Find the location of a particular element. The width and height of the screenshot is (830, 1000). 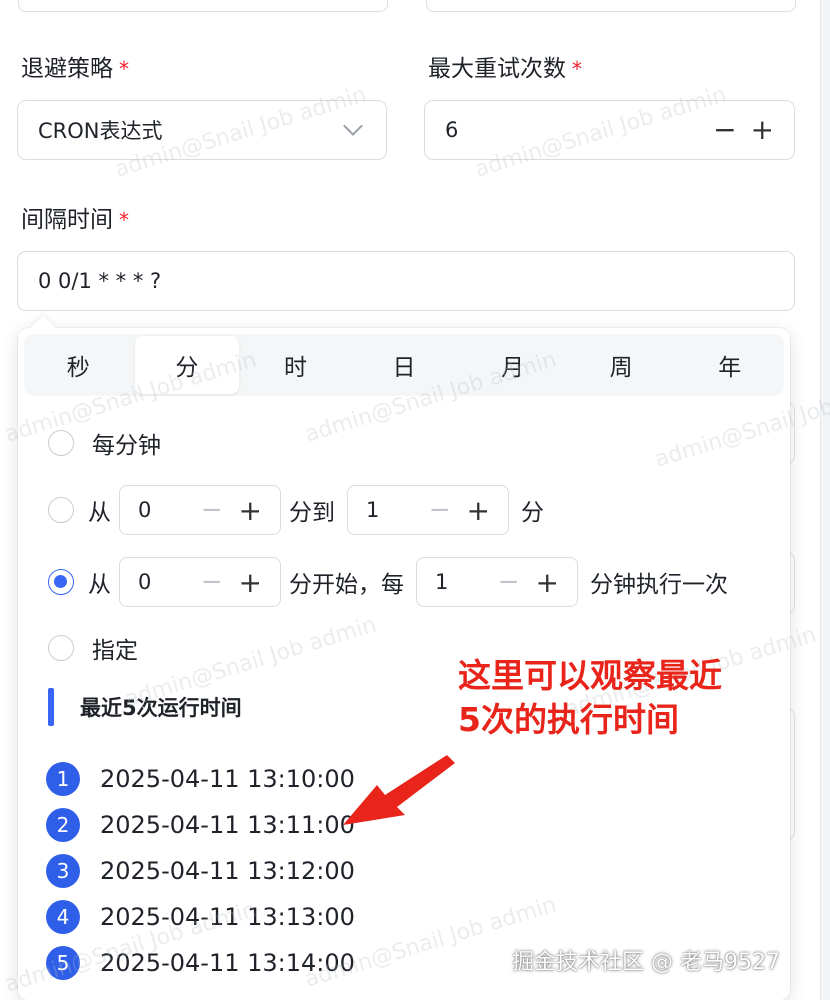

max-retry-label: 最大重试次数 * is located at coordinates (505, 69).